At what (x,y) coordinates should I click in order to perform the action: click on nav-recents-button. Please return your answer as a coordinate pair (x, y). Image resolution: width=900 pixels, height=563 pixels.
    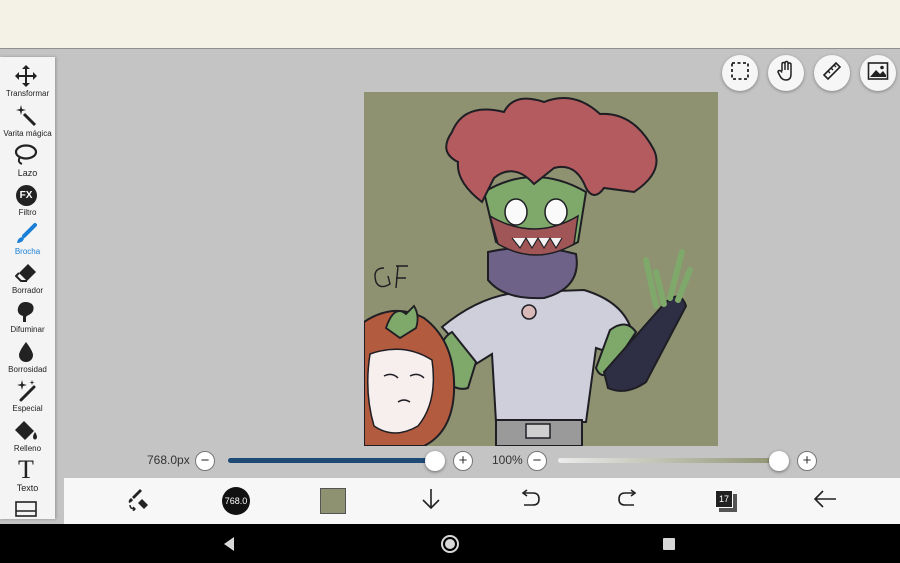
    Looking at the image, I should click on (669, 546).